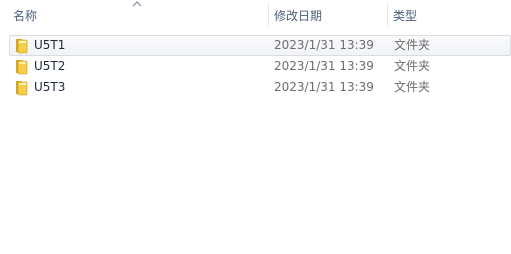 The width and height of the screenshot is (511, 254). What do you see at coordinates (137, 16) in the screenshot?
I see `column-header-name: 名称` at bounding box center [137, 16].